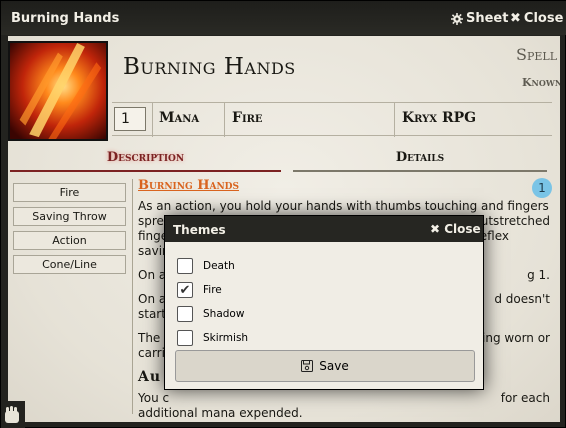 Image resolution: width=566 pixels, height=428 pixels. What do you see at coordinates (13, 414) in the screenshot?
I see `hand-icon` at bounding box center [13, 414].